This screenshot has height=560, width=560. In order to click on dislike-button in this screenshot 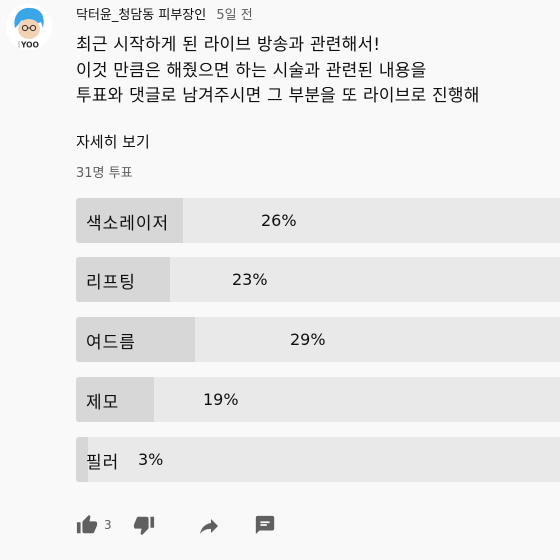, I will do `click(144, 525)`.